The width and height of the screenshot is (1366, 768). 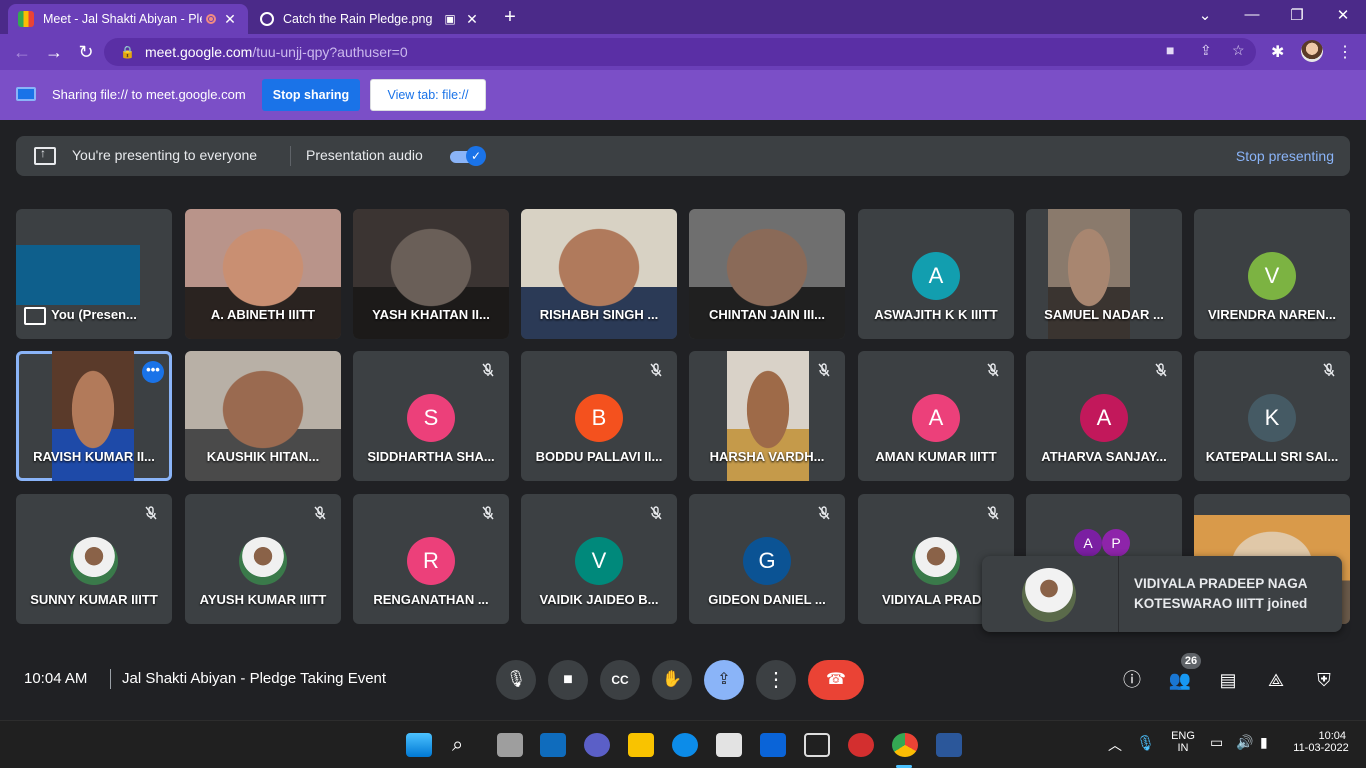 What do you see at coordinates (450, 19) in the screenshot?
I see `screen-share-tab-icon: ▣` at bounding box center [450, 19].